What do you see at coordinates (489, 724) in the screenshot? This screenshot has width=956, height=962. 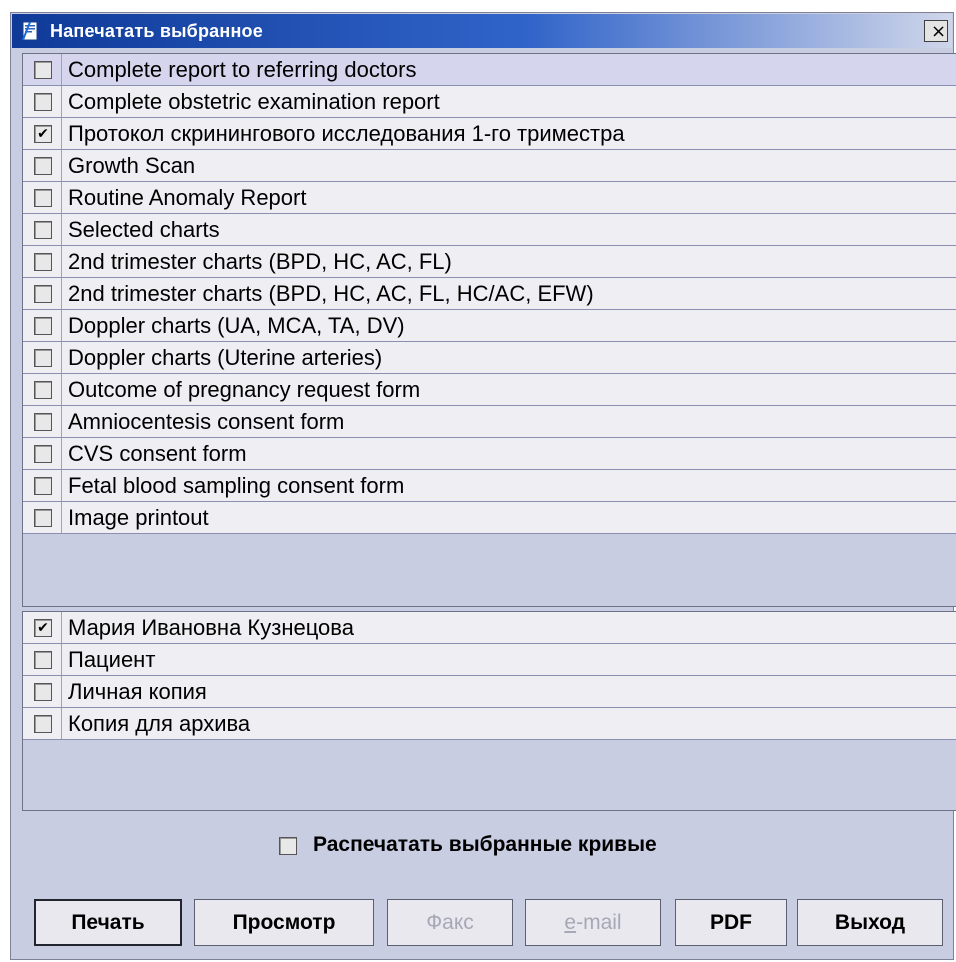 I see `recipient-item: Копия для архива` at bounding box center [489, 724].